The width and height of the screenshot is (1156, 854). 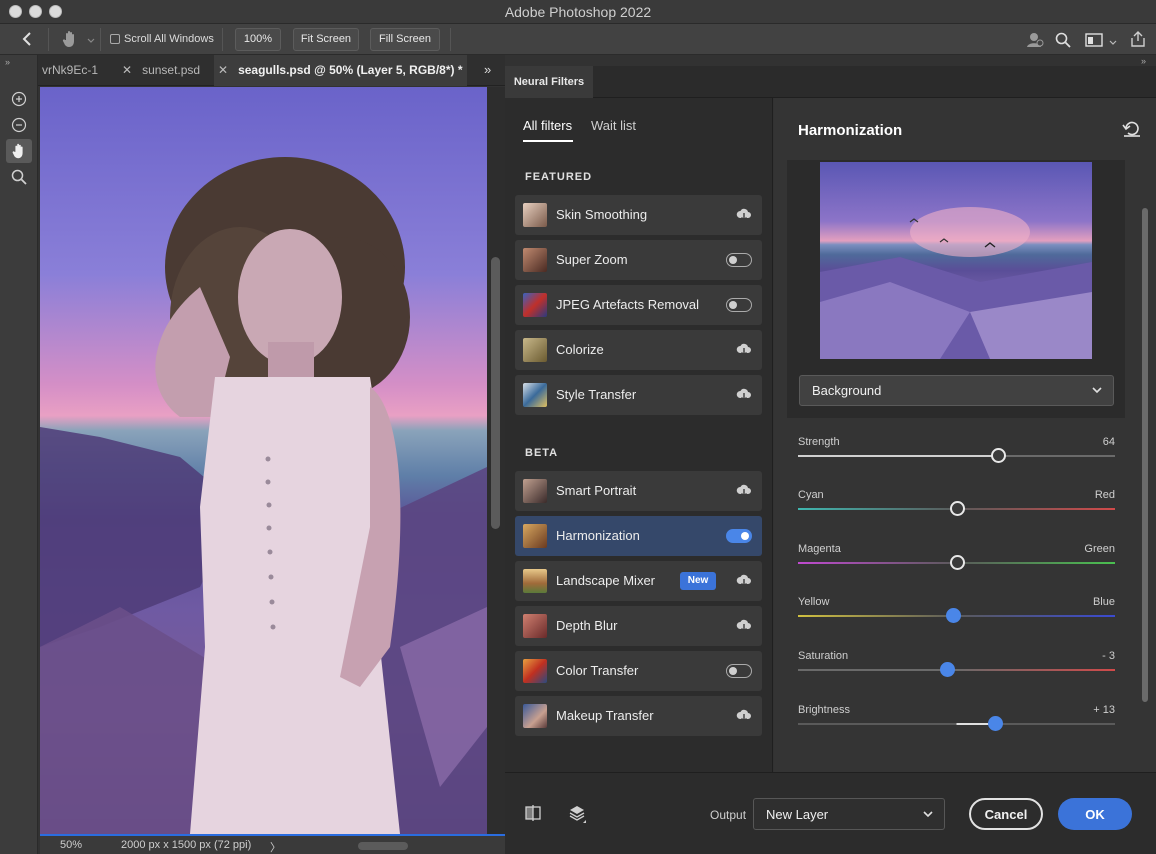 What do you see at coordinates (698, 581) in the screenshot?
I see `new-badge: New` at bounding box center [698, 581].